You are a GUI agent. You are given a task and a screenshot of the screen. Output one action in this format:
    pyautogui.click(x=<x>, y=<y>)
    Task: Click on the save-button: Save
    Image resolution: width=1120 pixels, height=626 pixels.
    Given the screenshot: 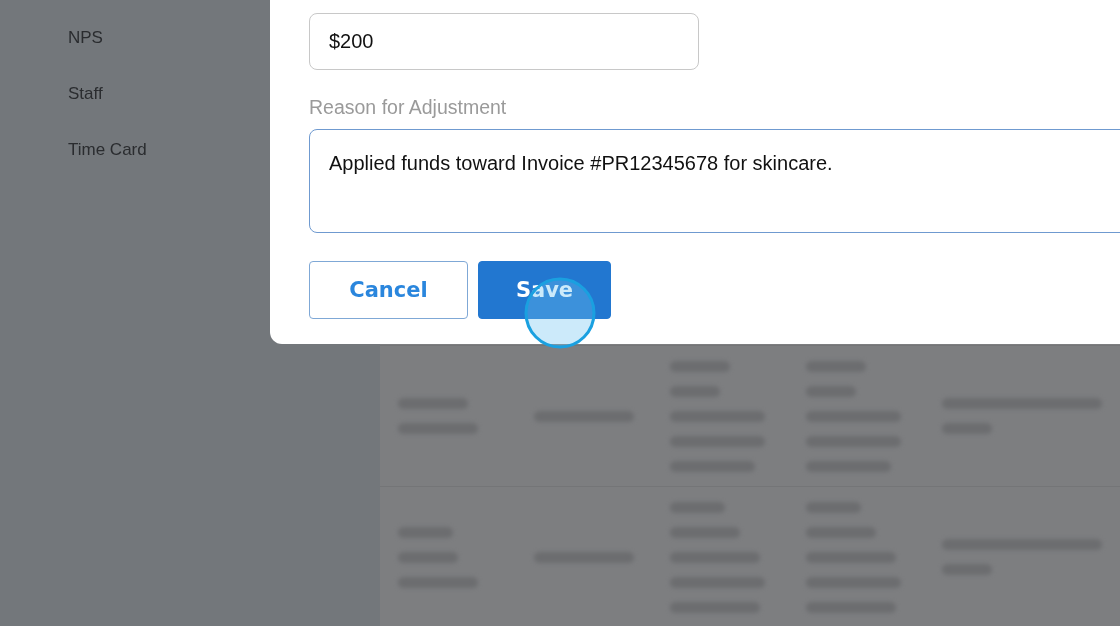 What is the action you would take?
    pyautogui.click(x=544, y=290)
    